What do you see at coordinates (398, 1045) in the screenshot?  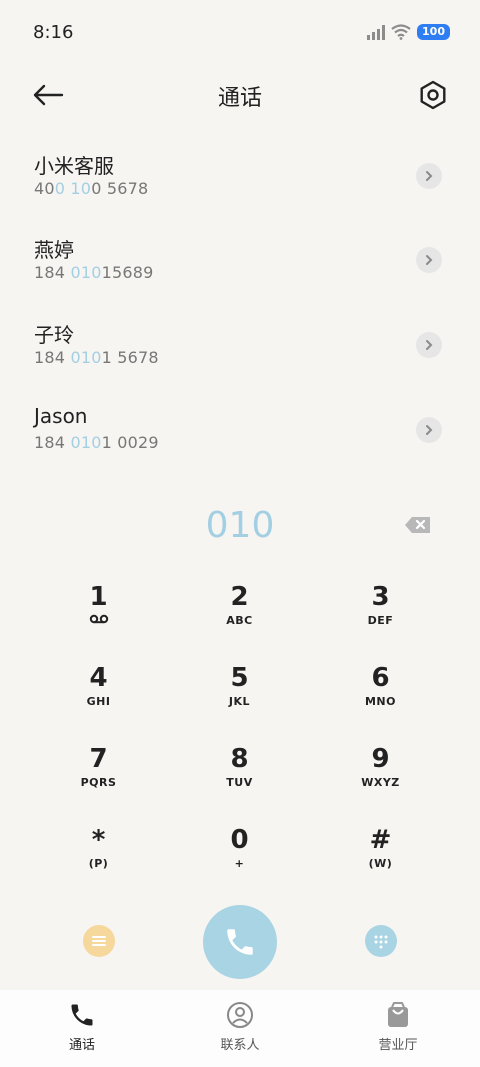 I see `nav-label: 营业厅` at bounding box center [398, 1045].